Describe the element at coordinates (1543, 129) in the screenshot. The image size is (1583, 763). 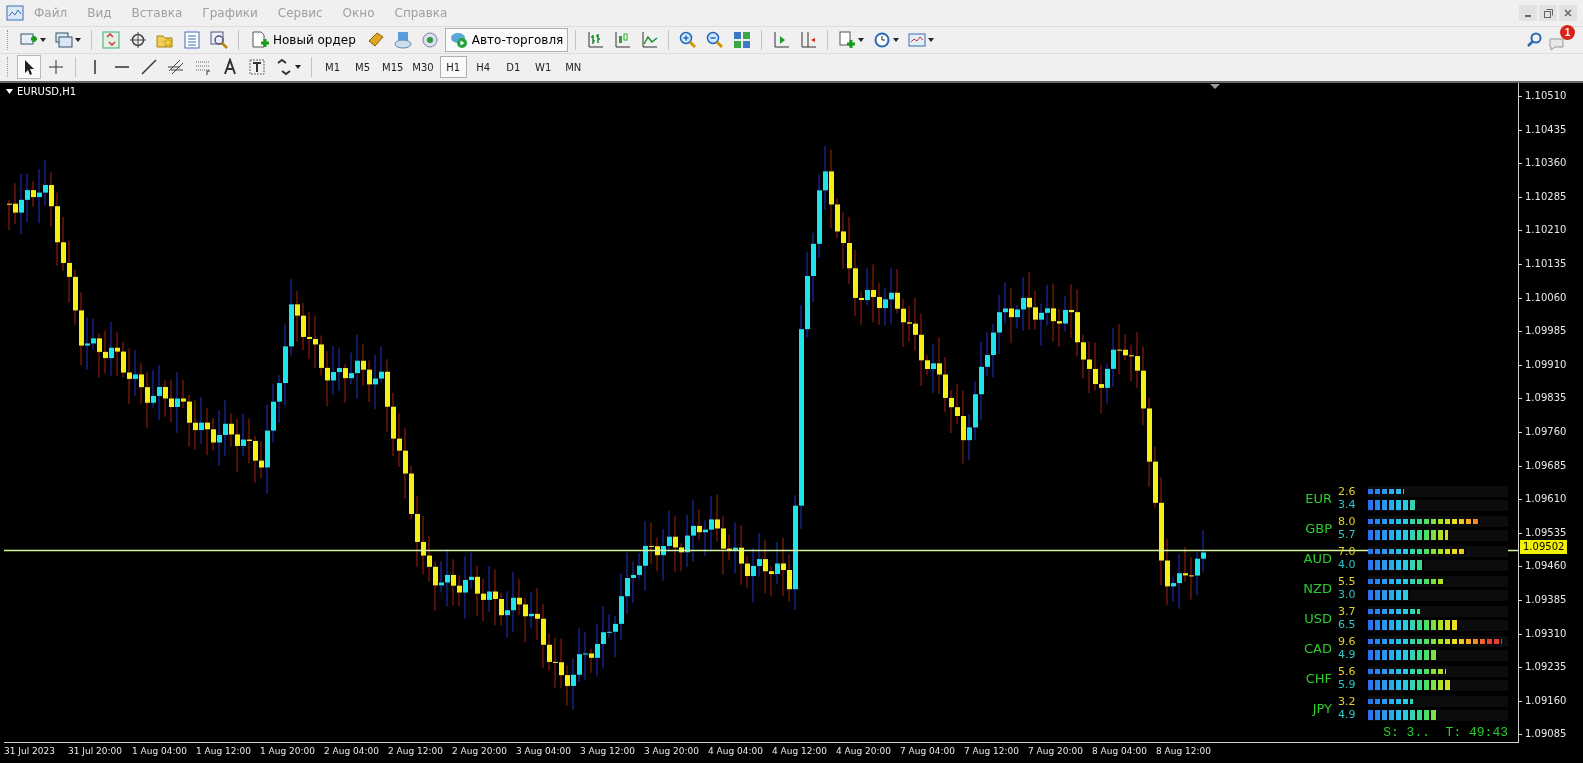
I see `price-label: 1.10435` at that location.